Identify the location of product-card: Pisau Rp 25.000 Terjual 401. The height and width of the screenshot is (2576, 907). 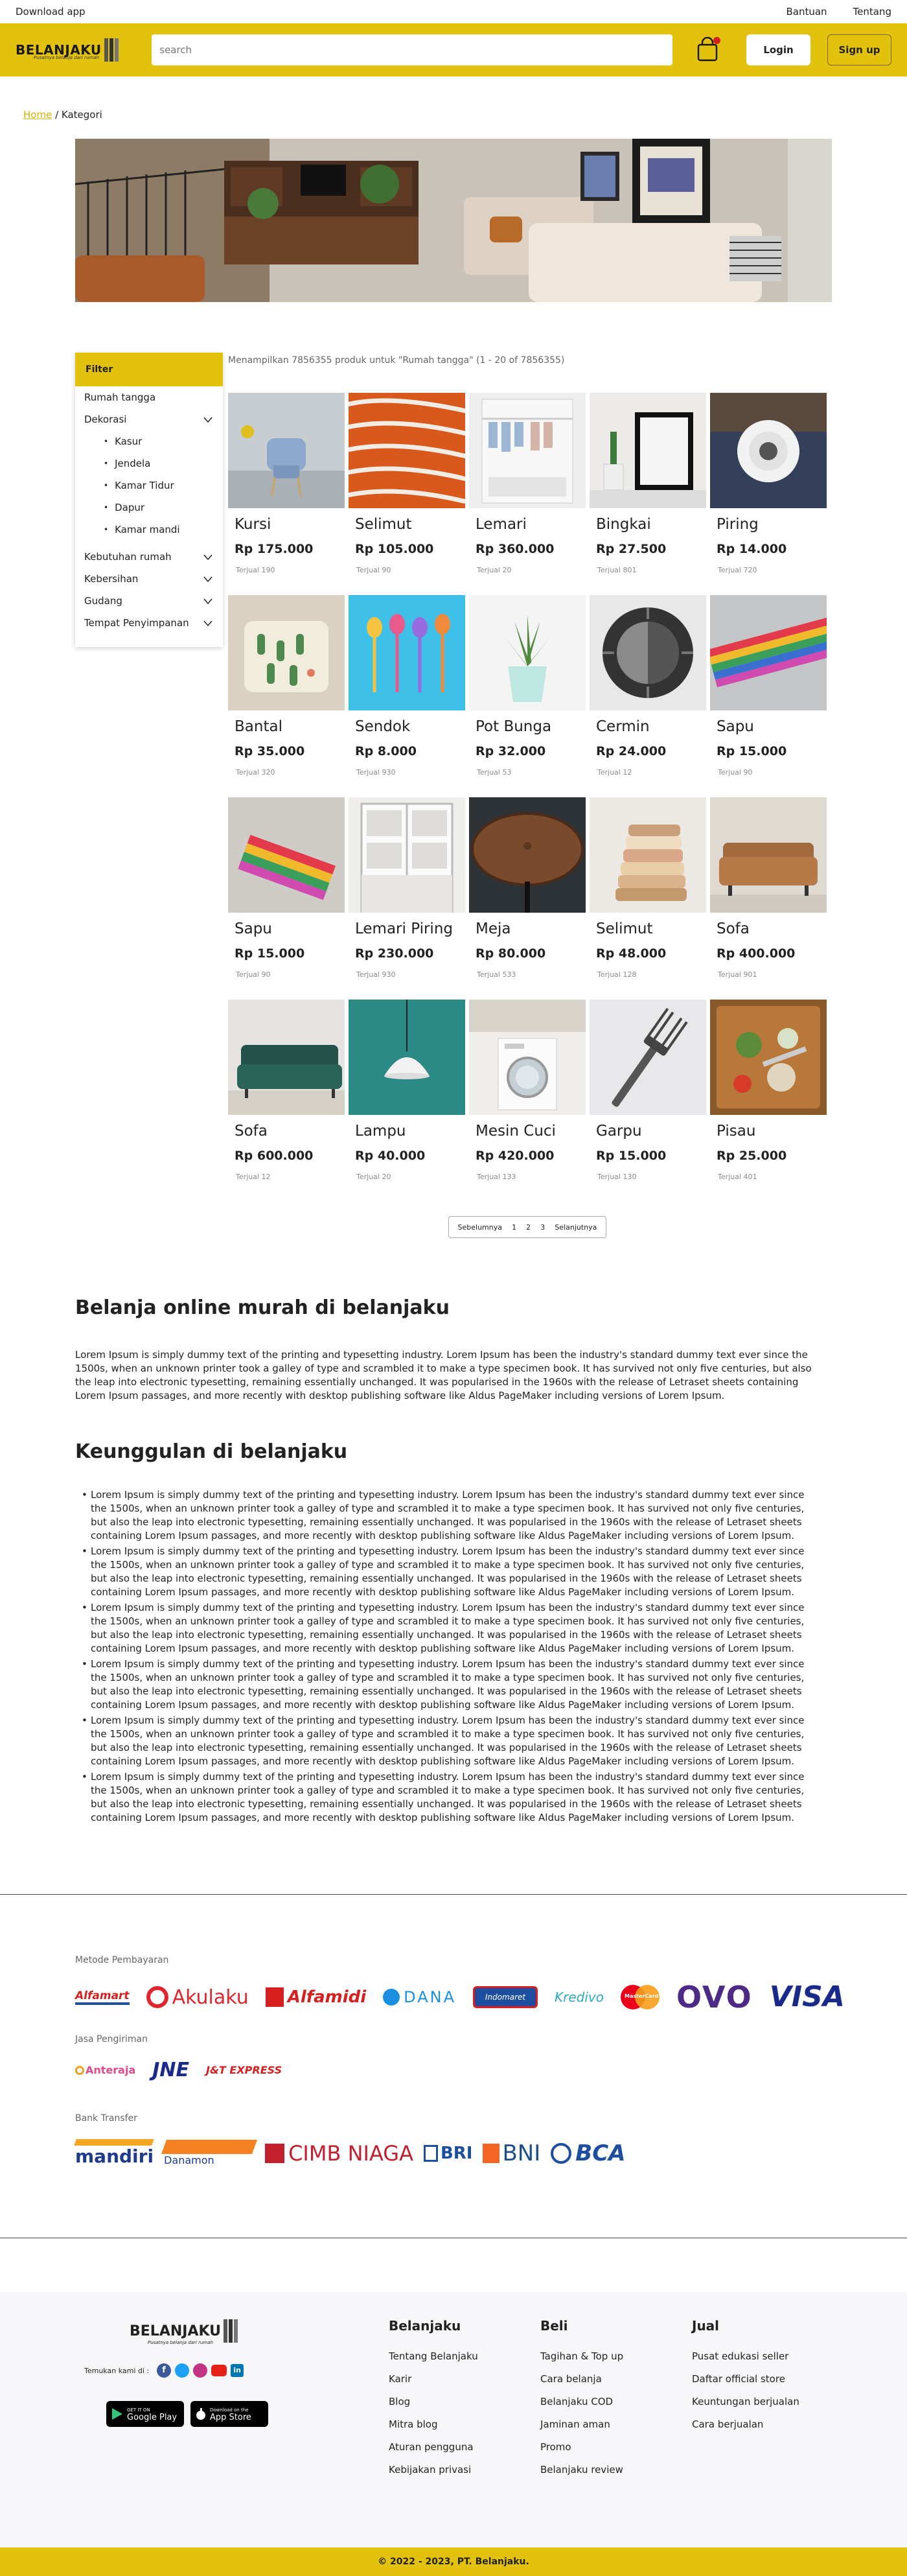
(769, 1101).